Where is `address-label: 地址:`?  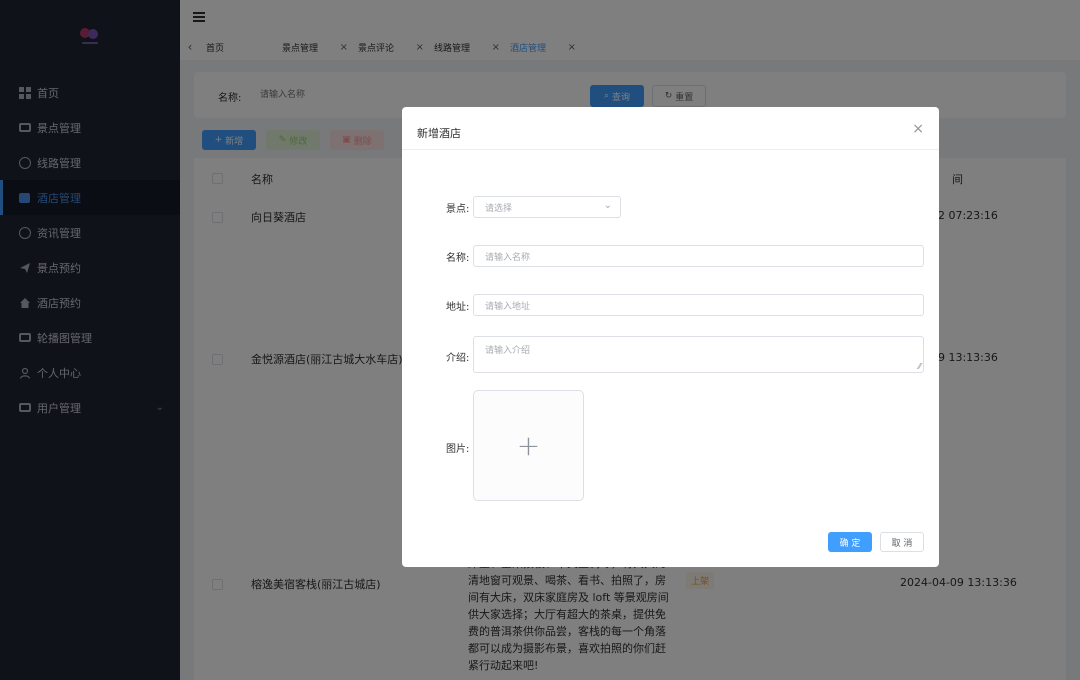 address-label: 地址: is located at coordinates (458, 307).